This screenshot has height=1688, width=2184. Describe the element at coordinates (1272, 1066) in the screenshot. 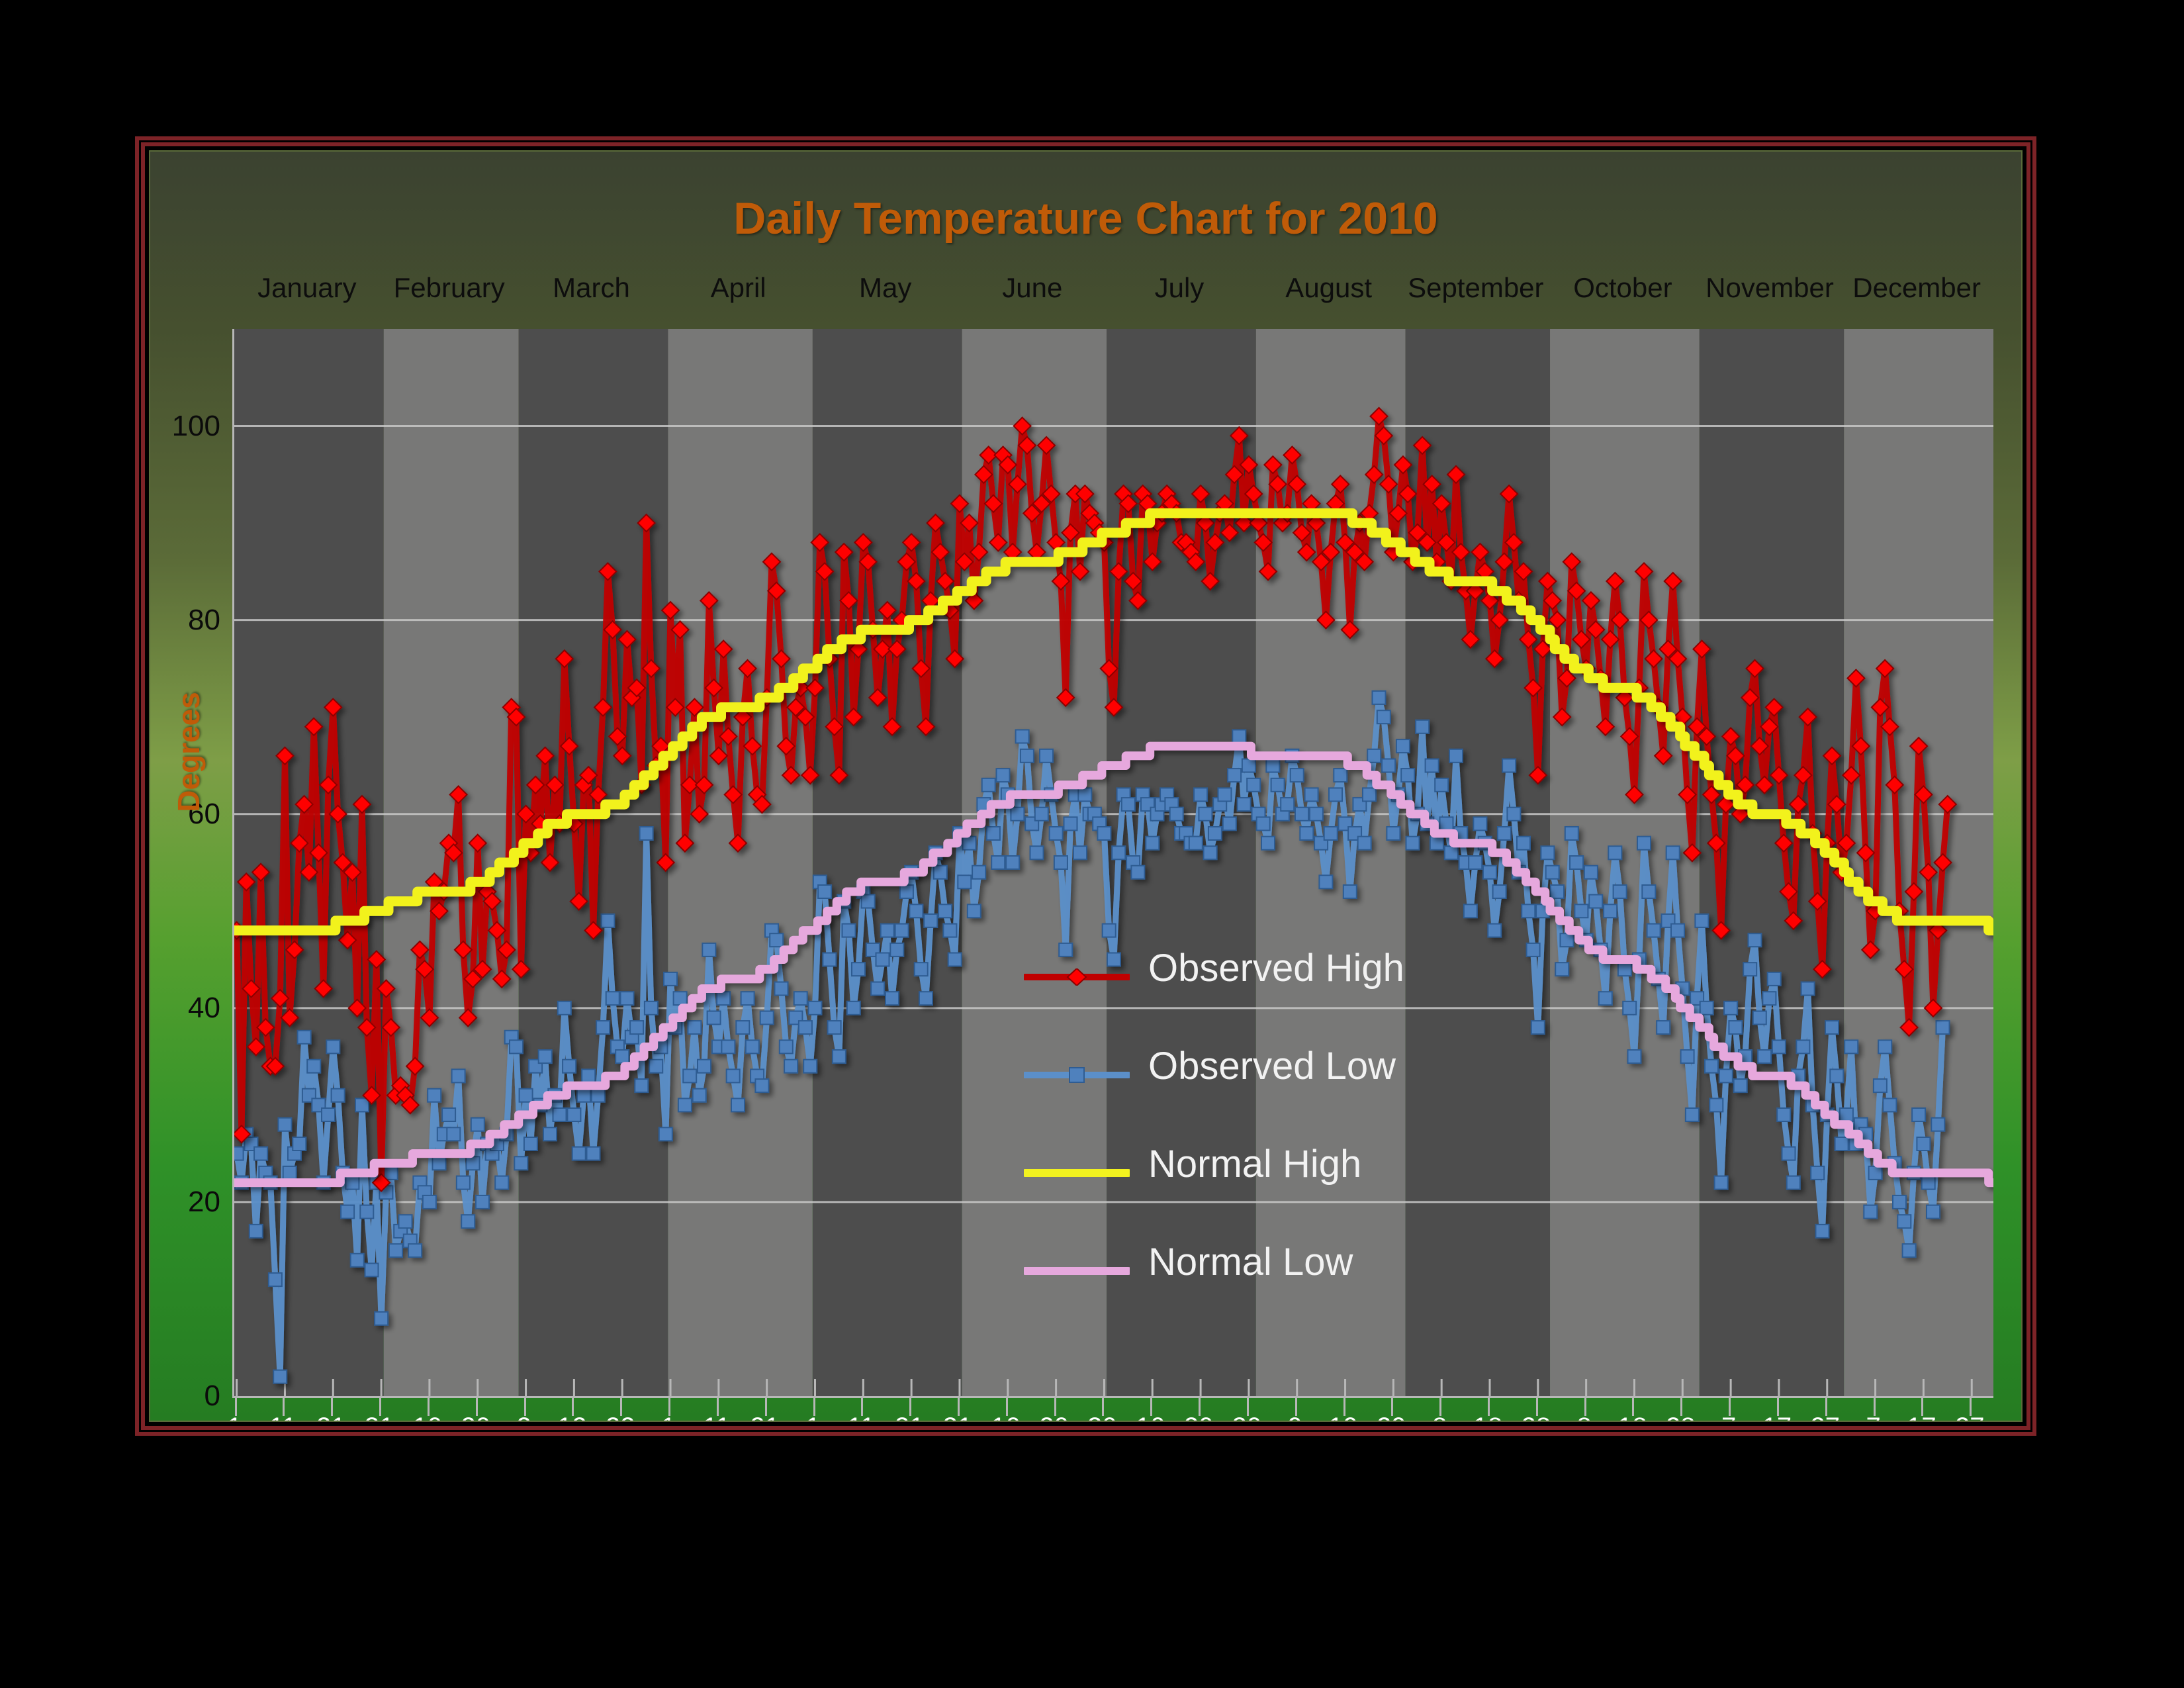

I see `legend-label: Observed Low` at that location.